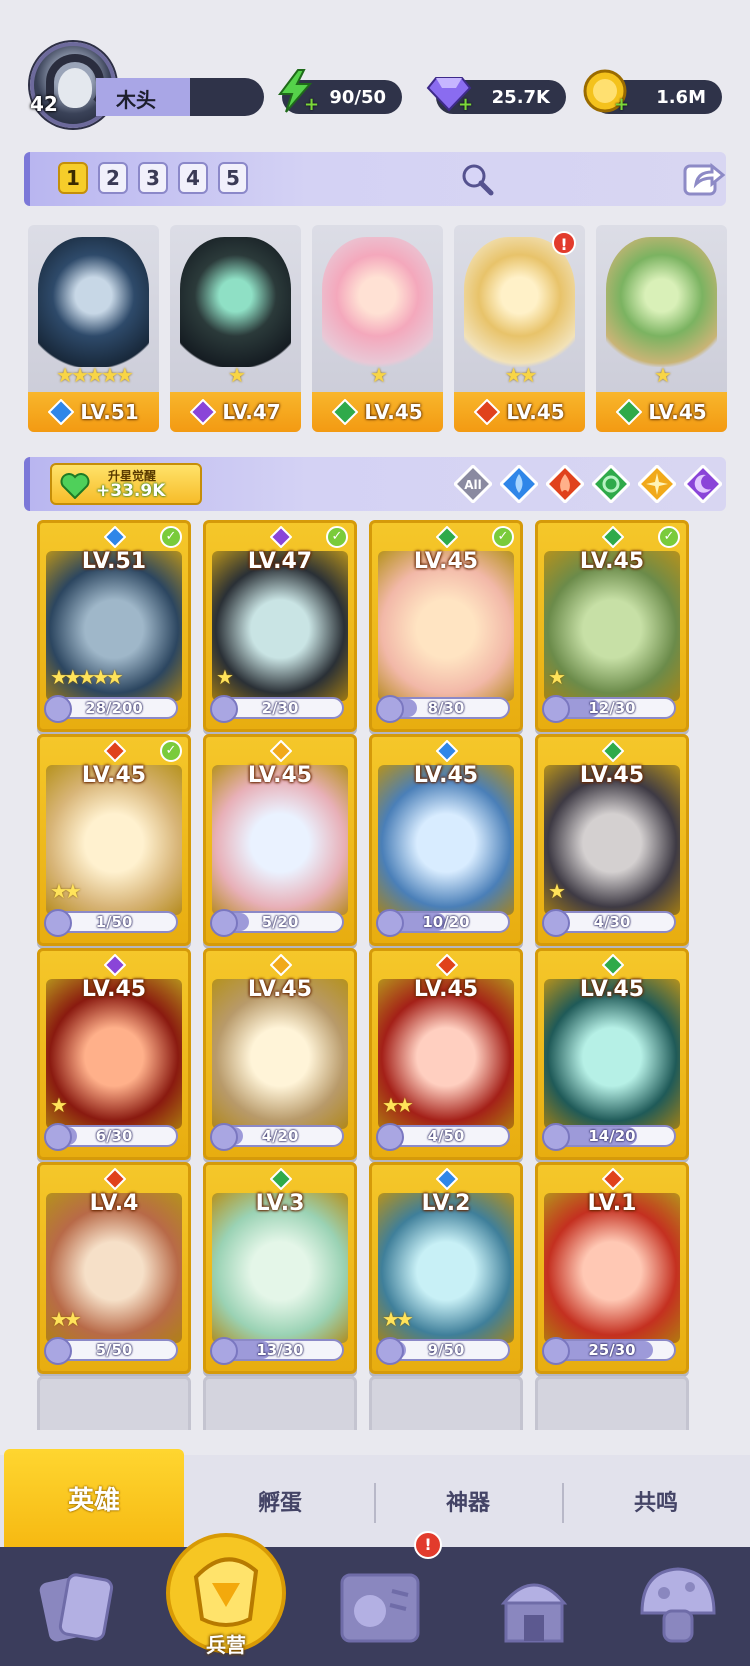 This screenshot has height=1666, width=750. I want to click on cards-icon, so click(76, 1607).